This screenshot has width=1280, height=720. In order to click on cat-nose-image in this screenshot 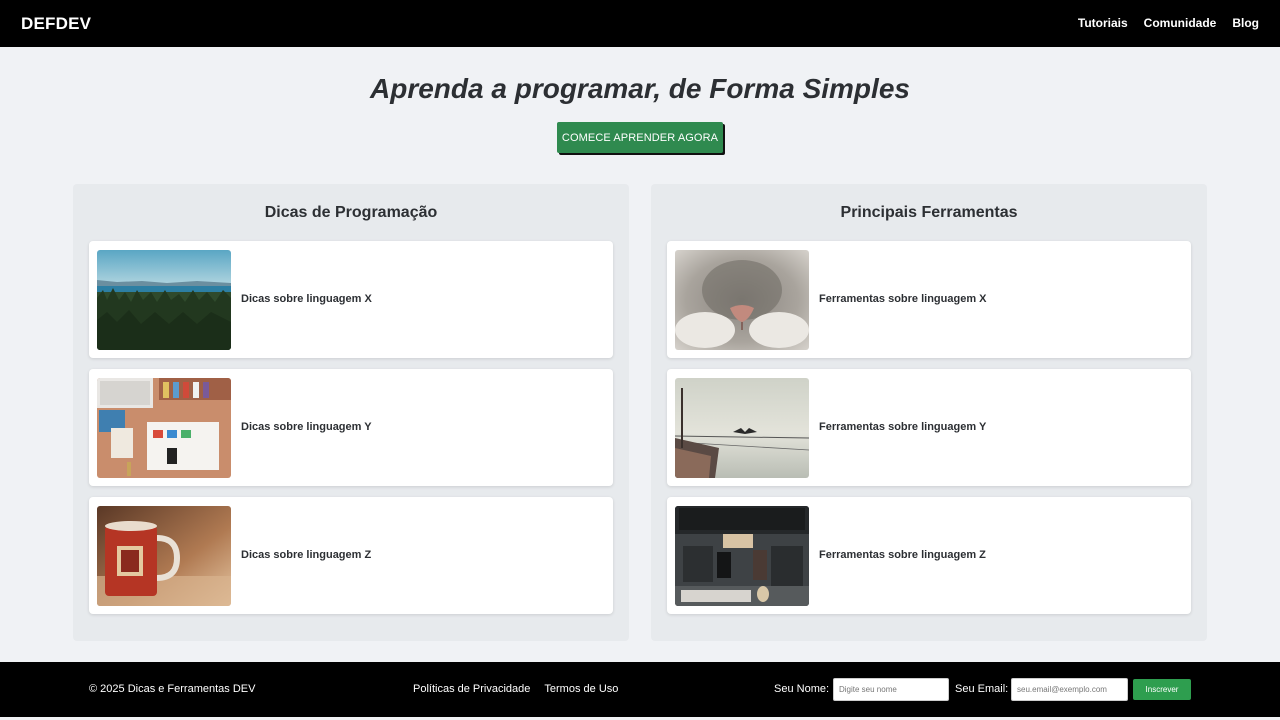, I will do `click(742, 300)`.